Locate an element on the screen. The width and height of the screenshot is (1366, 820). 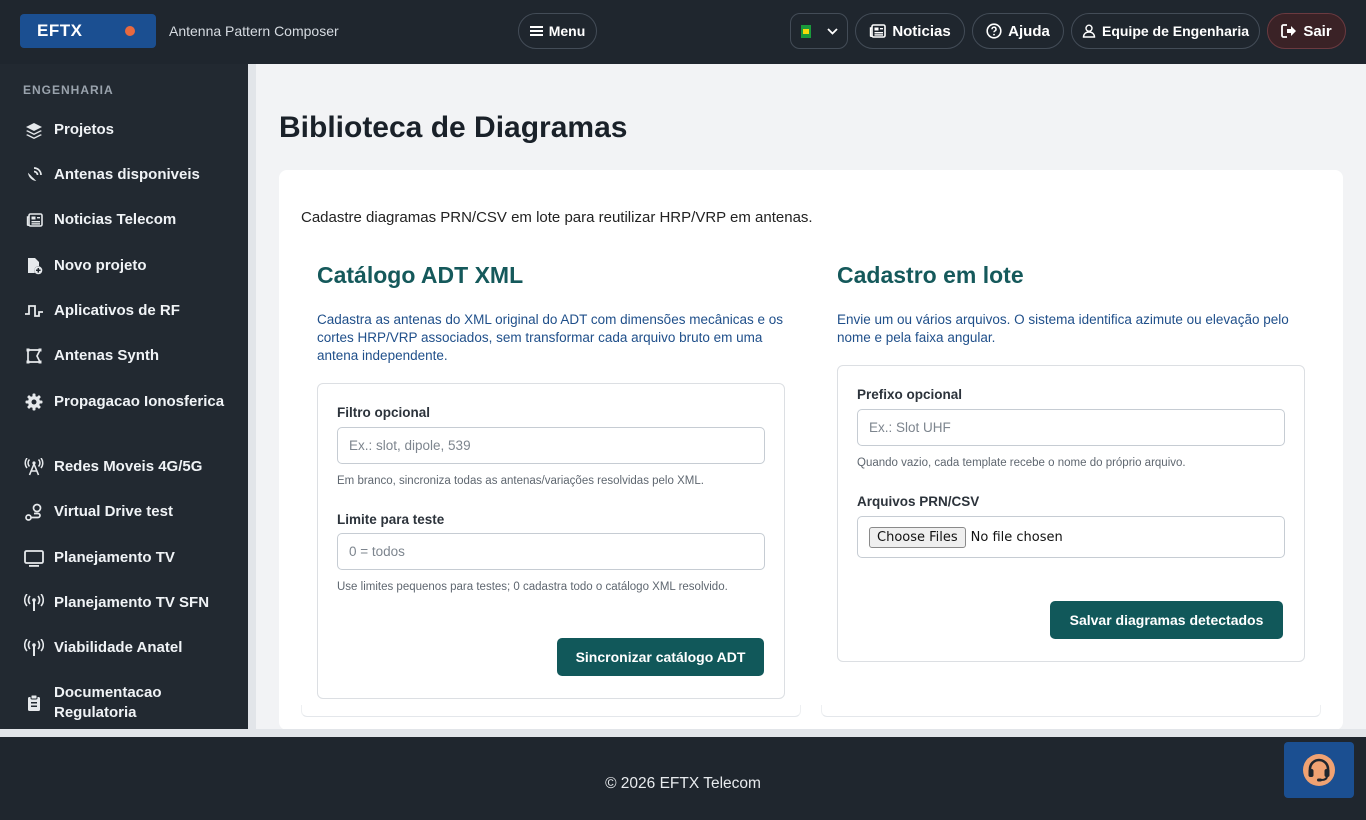
sidebar-item-label: Antenas Synth is located at coordinates (107, 355).